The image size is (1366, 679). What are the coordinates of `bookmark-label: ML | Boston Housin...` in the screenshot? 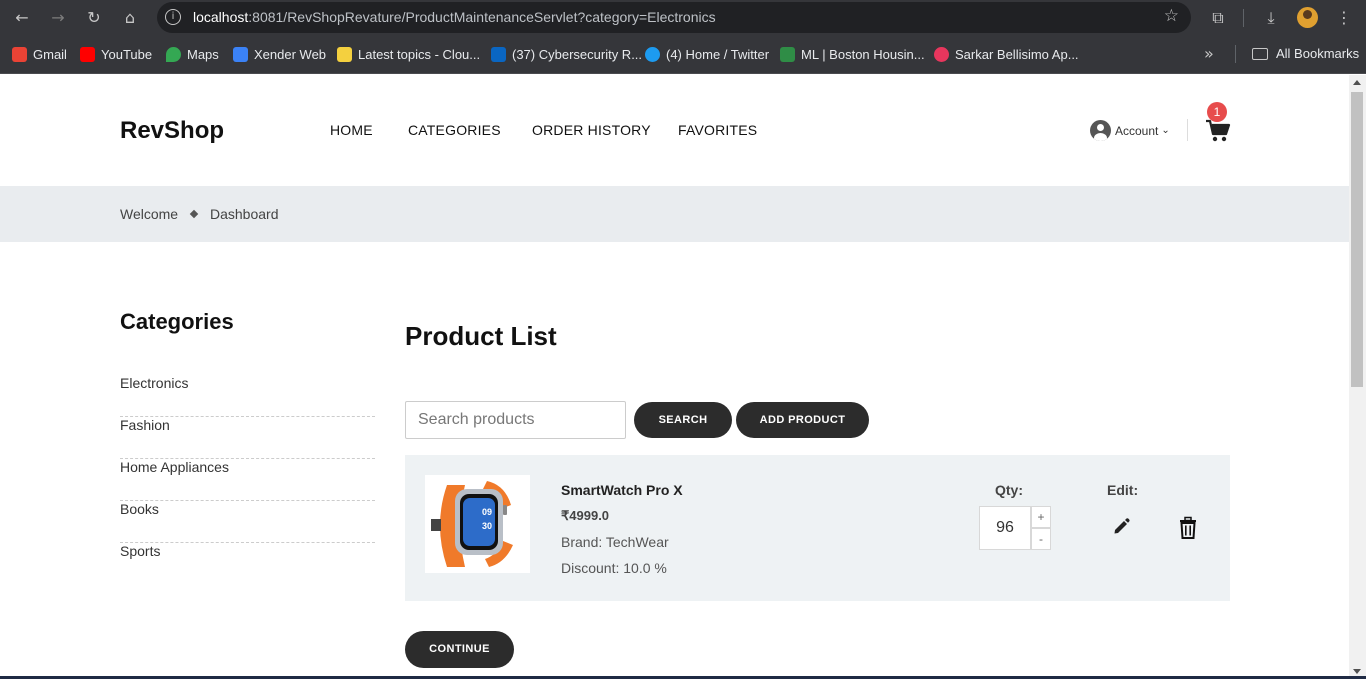 It's located at (863, 54).